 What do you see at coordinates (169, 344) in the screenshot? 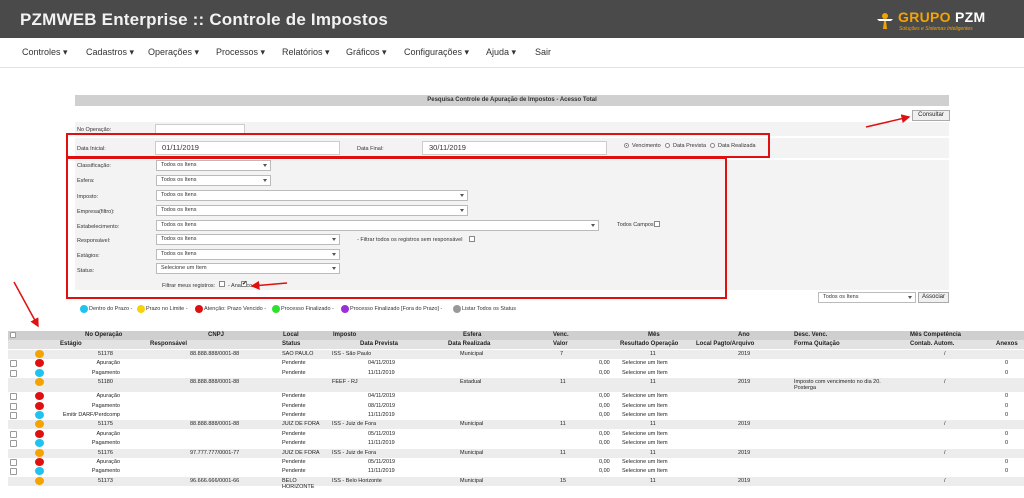
I see `th-responsavel: Responsável` at bounding box center [169, 344].